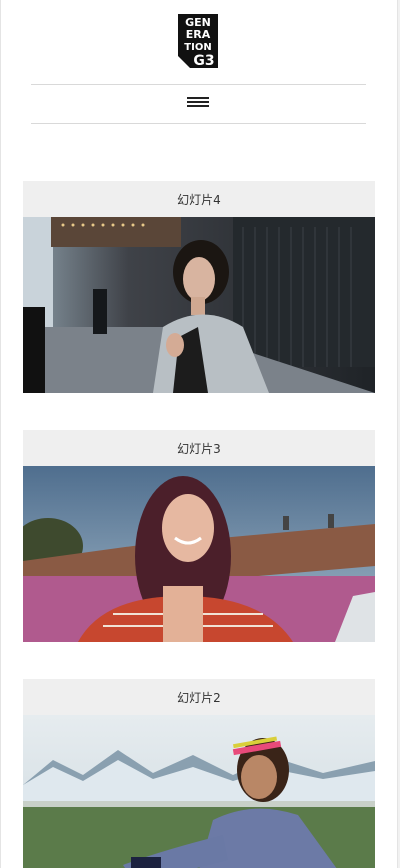 The width and height of the screenshot is (400, 868). I want to click on slide-title: 幻灯片2, so click(199, 697).